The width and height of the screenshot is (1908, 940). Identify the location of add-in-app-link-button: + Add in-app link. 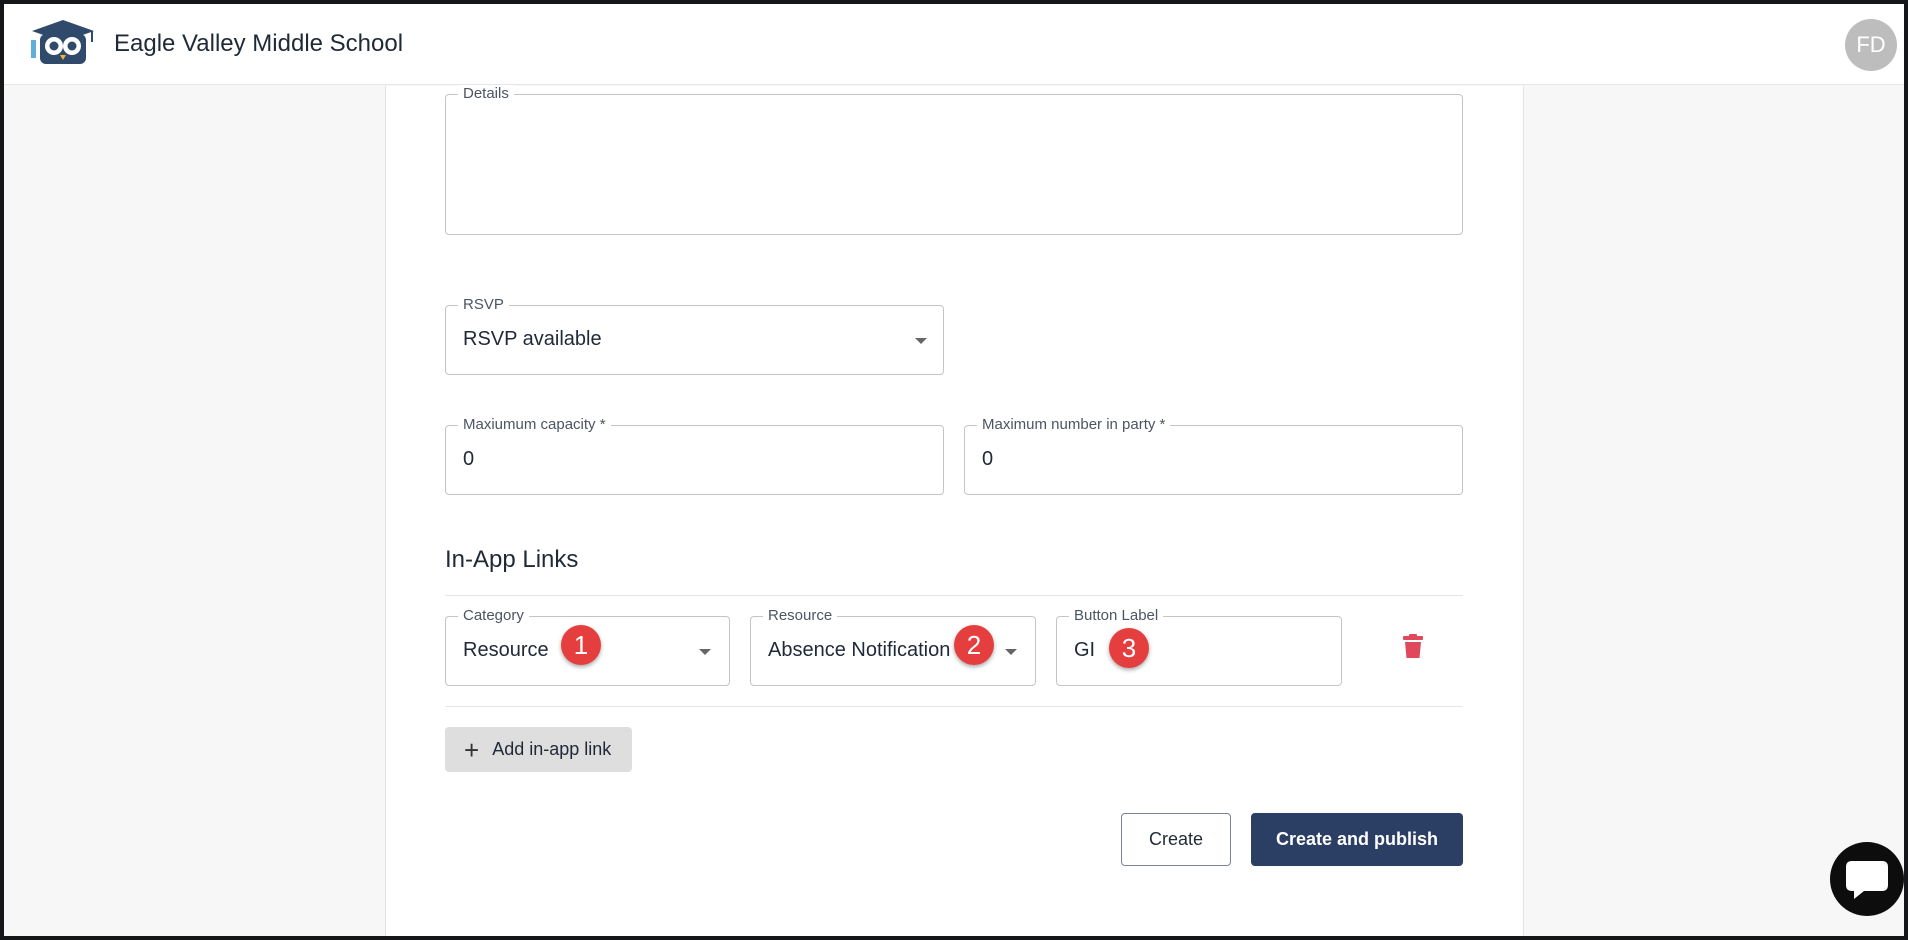
(538, 749).